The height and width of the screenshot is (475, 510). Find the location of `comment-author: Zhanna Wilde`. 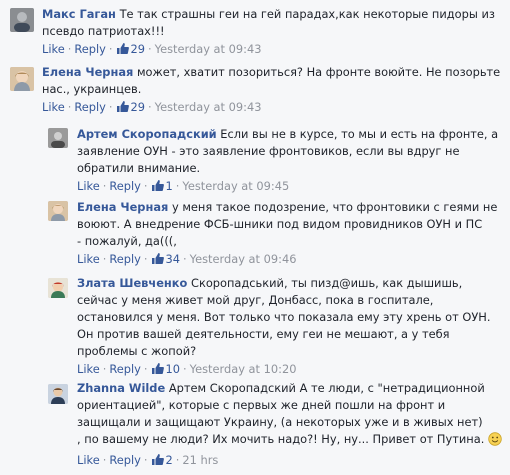

comment-author: Zhanna Wilde is located at coordinates (121, 388).